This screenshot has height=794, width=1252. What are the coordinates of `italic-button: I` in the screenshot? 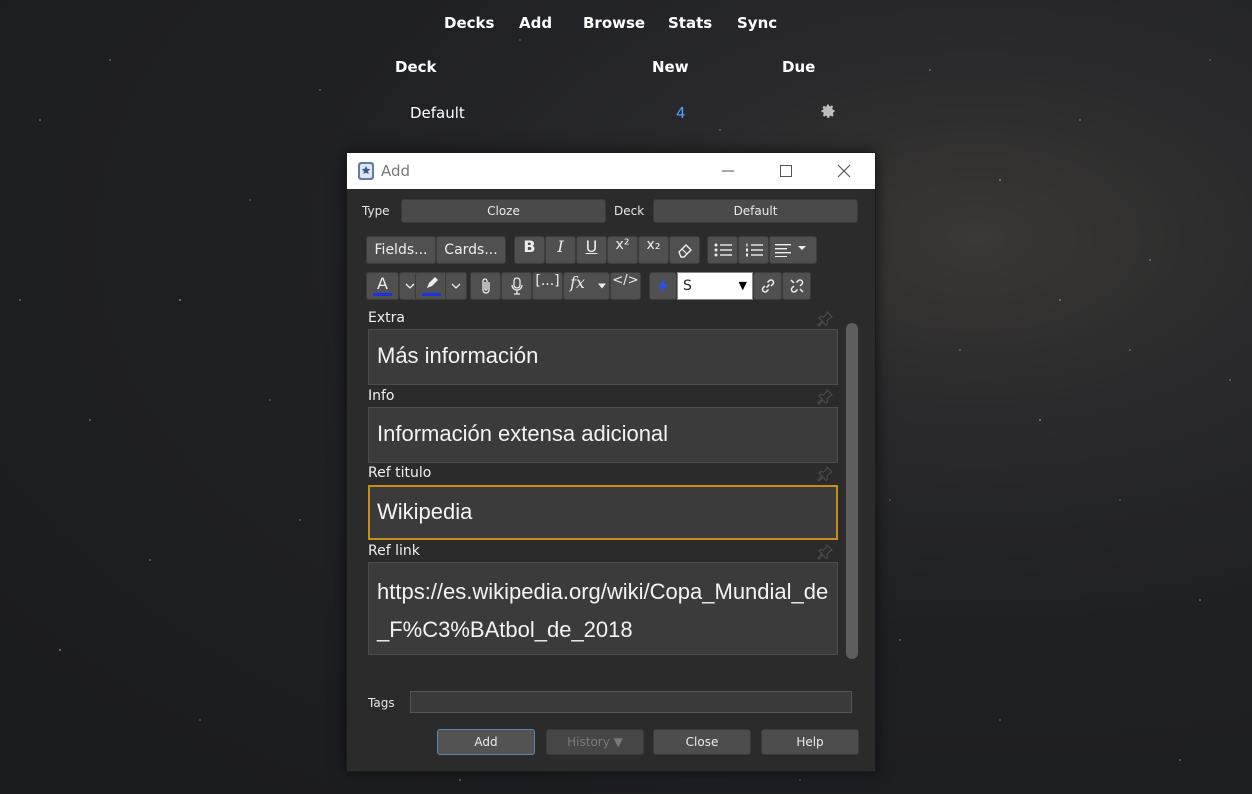 It's located at (560, 250).